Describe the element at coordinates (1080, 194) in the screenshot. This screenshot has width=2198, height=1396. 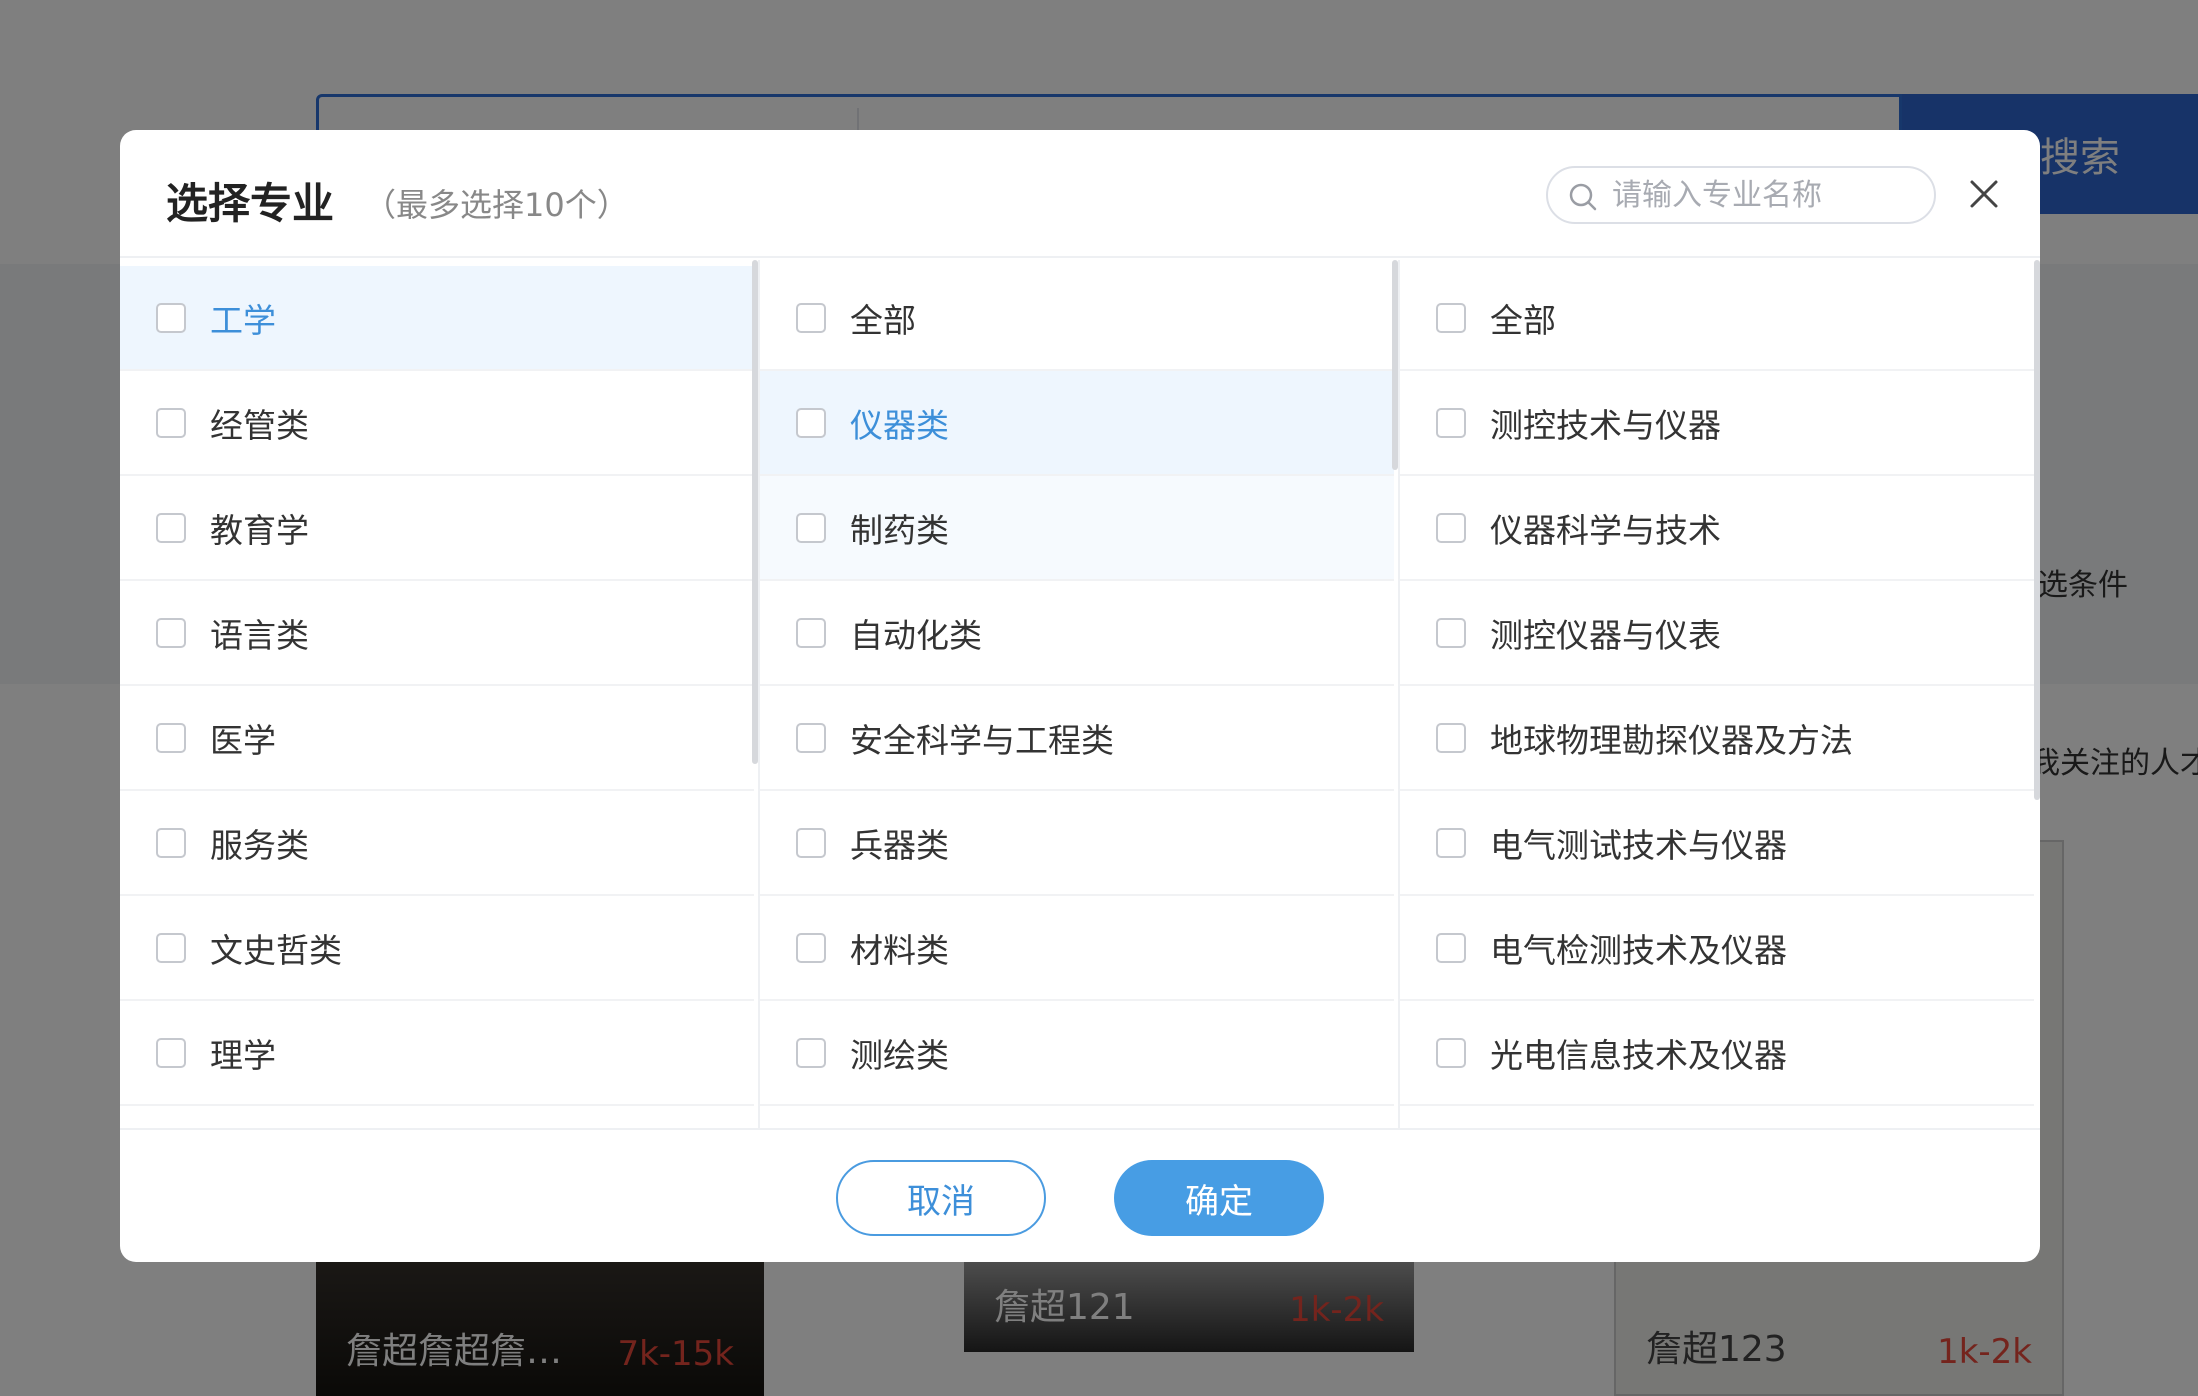
I see `dialog-header: 选择专业 （最多选择10个）` at that location.